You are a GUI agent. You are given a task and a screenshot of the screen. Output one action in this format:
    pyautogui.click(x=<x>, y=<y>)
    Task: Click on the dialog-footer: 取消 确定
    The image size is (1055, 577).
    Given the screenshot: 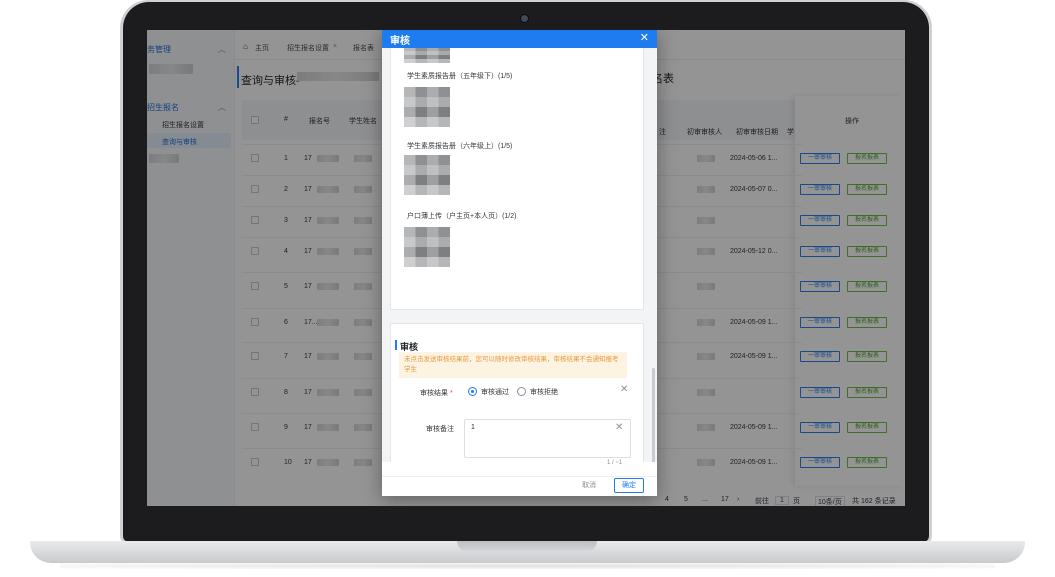 What is the action you would take?
    pyautogui.click(x=519, y=486)
    